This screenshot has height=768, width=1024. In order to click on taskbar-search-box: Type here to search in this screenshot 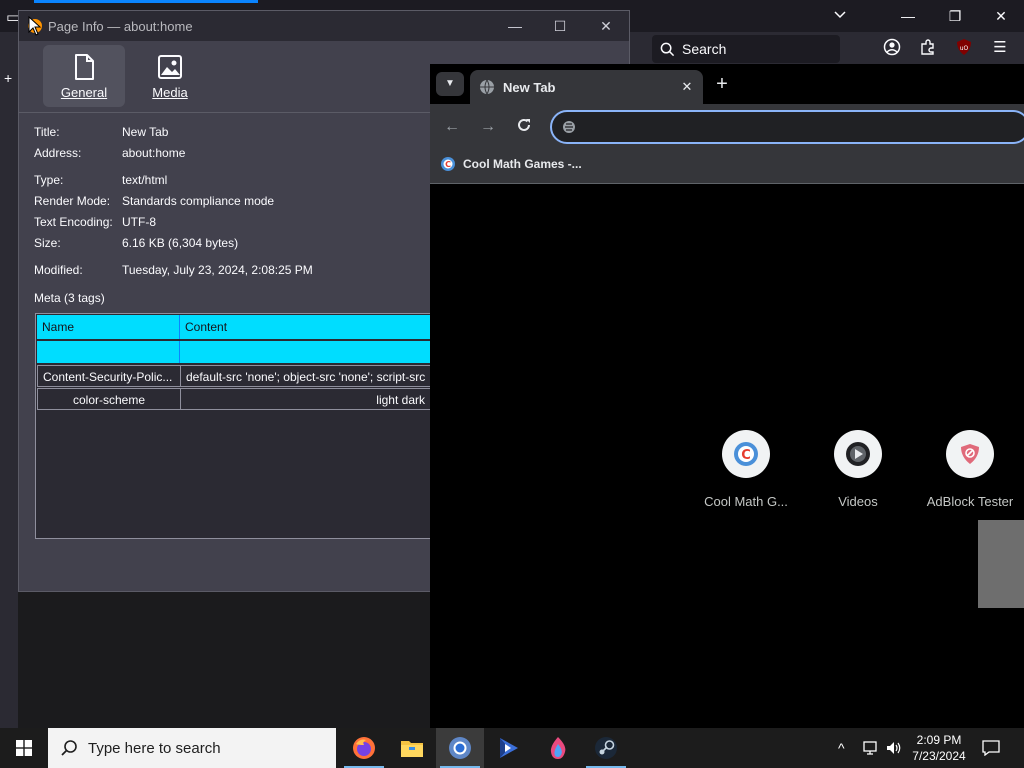, I will do `click(192, 748)`.